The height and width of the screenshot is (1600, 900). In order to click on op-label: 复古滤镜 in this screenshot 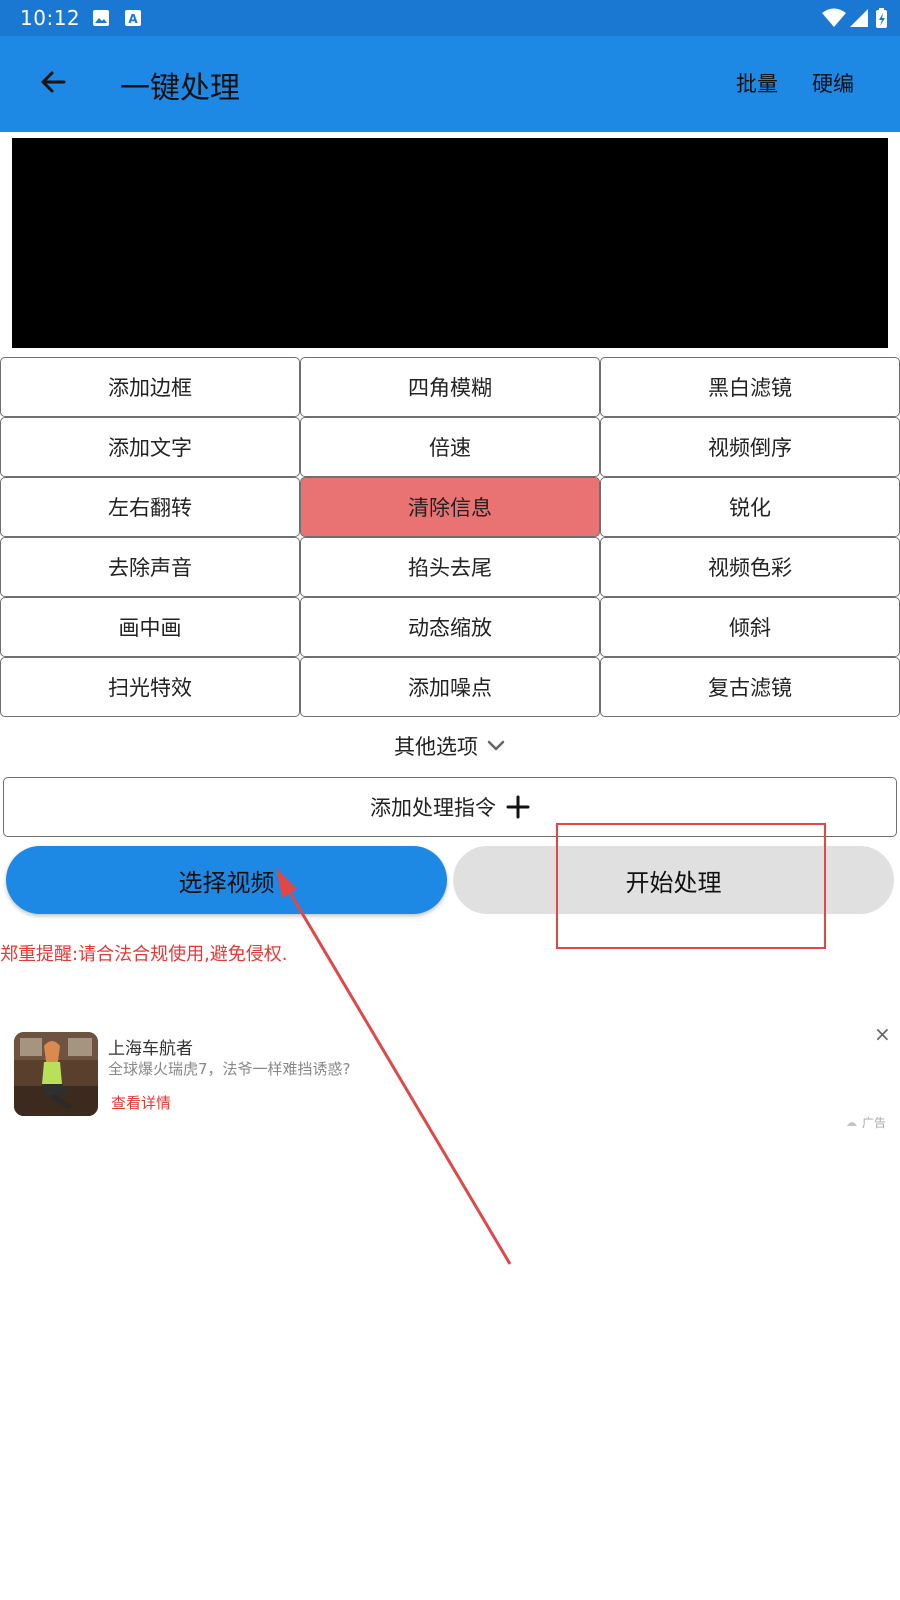, I will do `click(750, 688)`.